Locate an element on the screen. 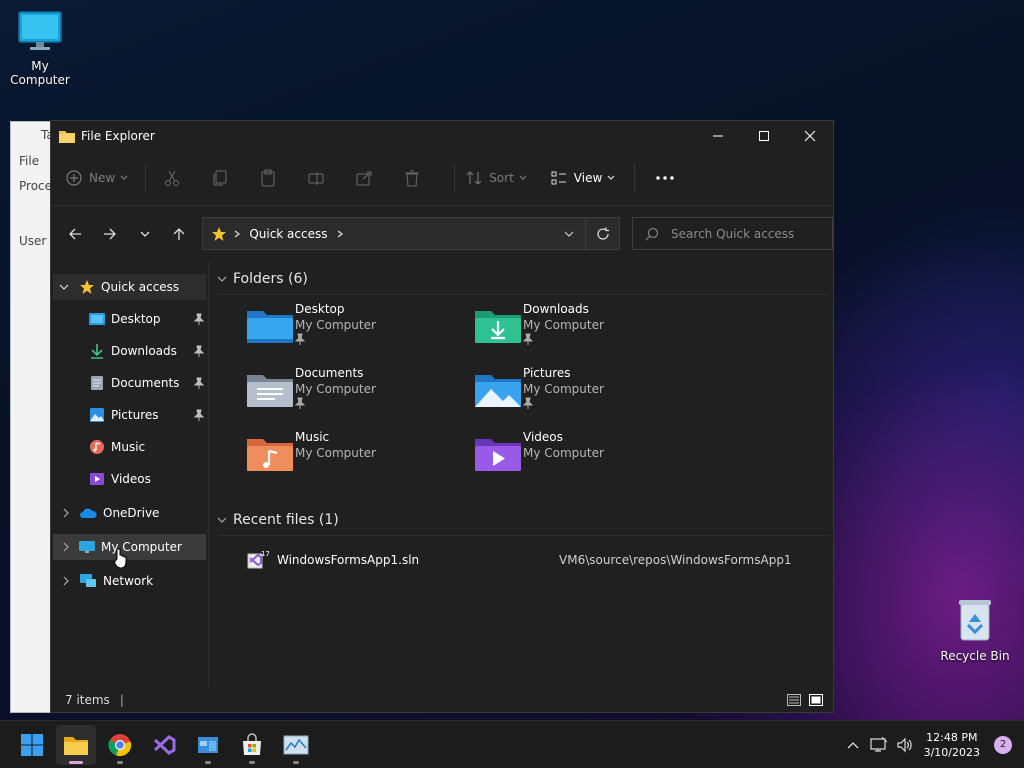 The height and width of the screenshot is (768, 1024). desktop-icon-recycle-bin: Recycle Bin is located at coordinates (975, 630).